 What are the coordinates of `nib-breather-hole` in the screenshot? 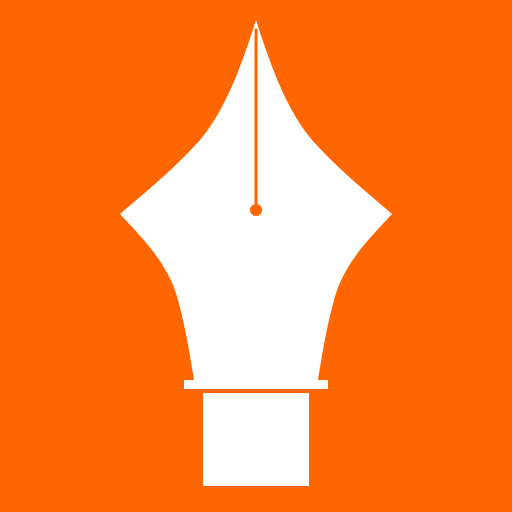 It's located at (256, 210).